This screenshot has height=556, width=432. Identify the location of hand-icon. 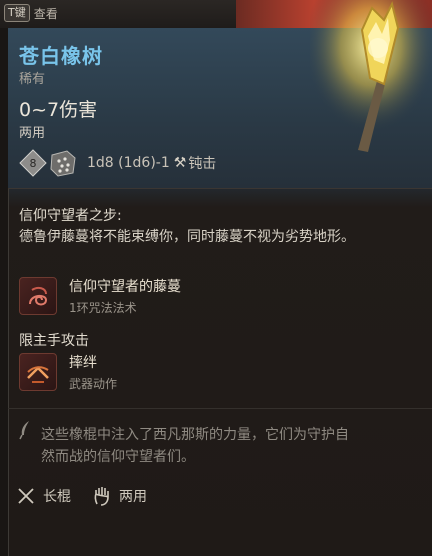
(101, 496).